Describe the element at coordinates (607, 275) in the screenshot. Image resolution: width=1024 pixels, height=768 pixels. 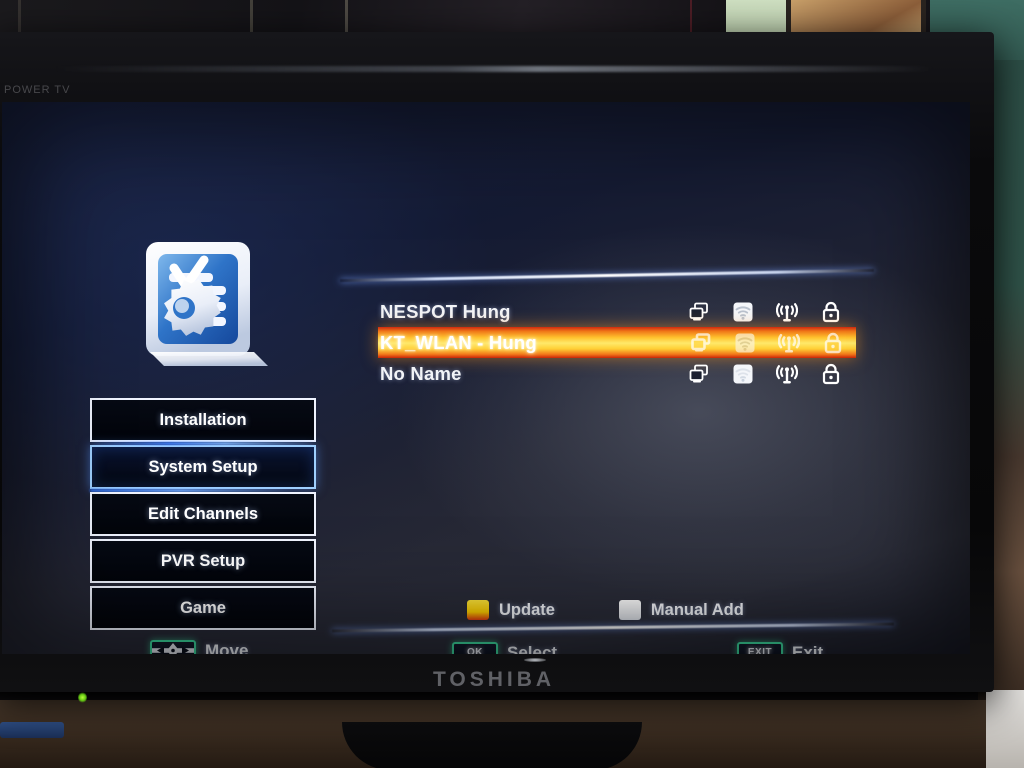
I see `divider-top` at that location.